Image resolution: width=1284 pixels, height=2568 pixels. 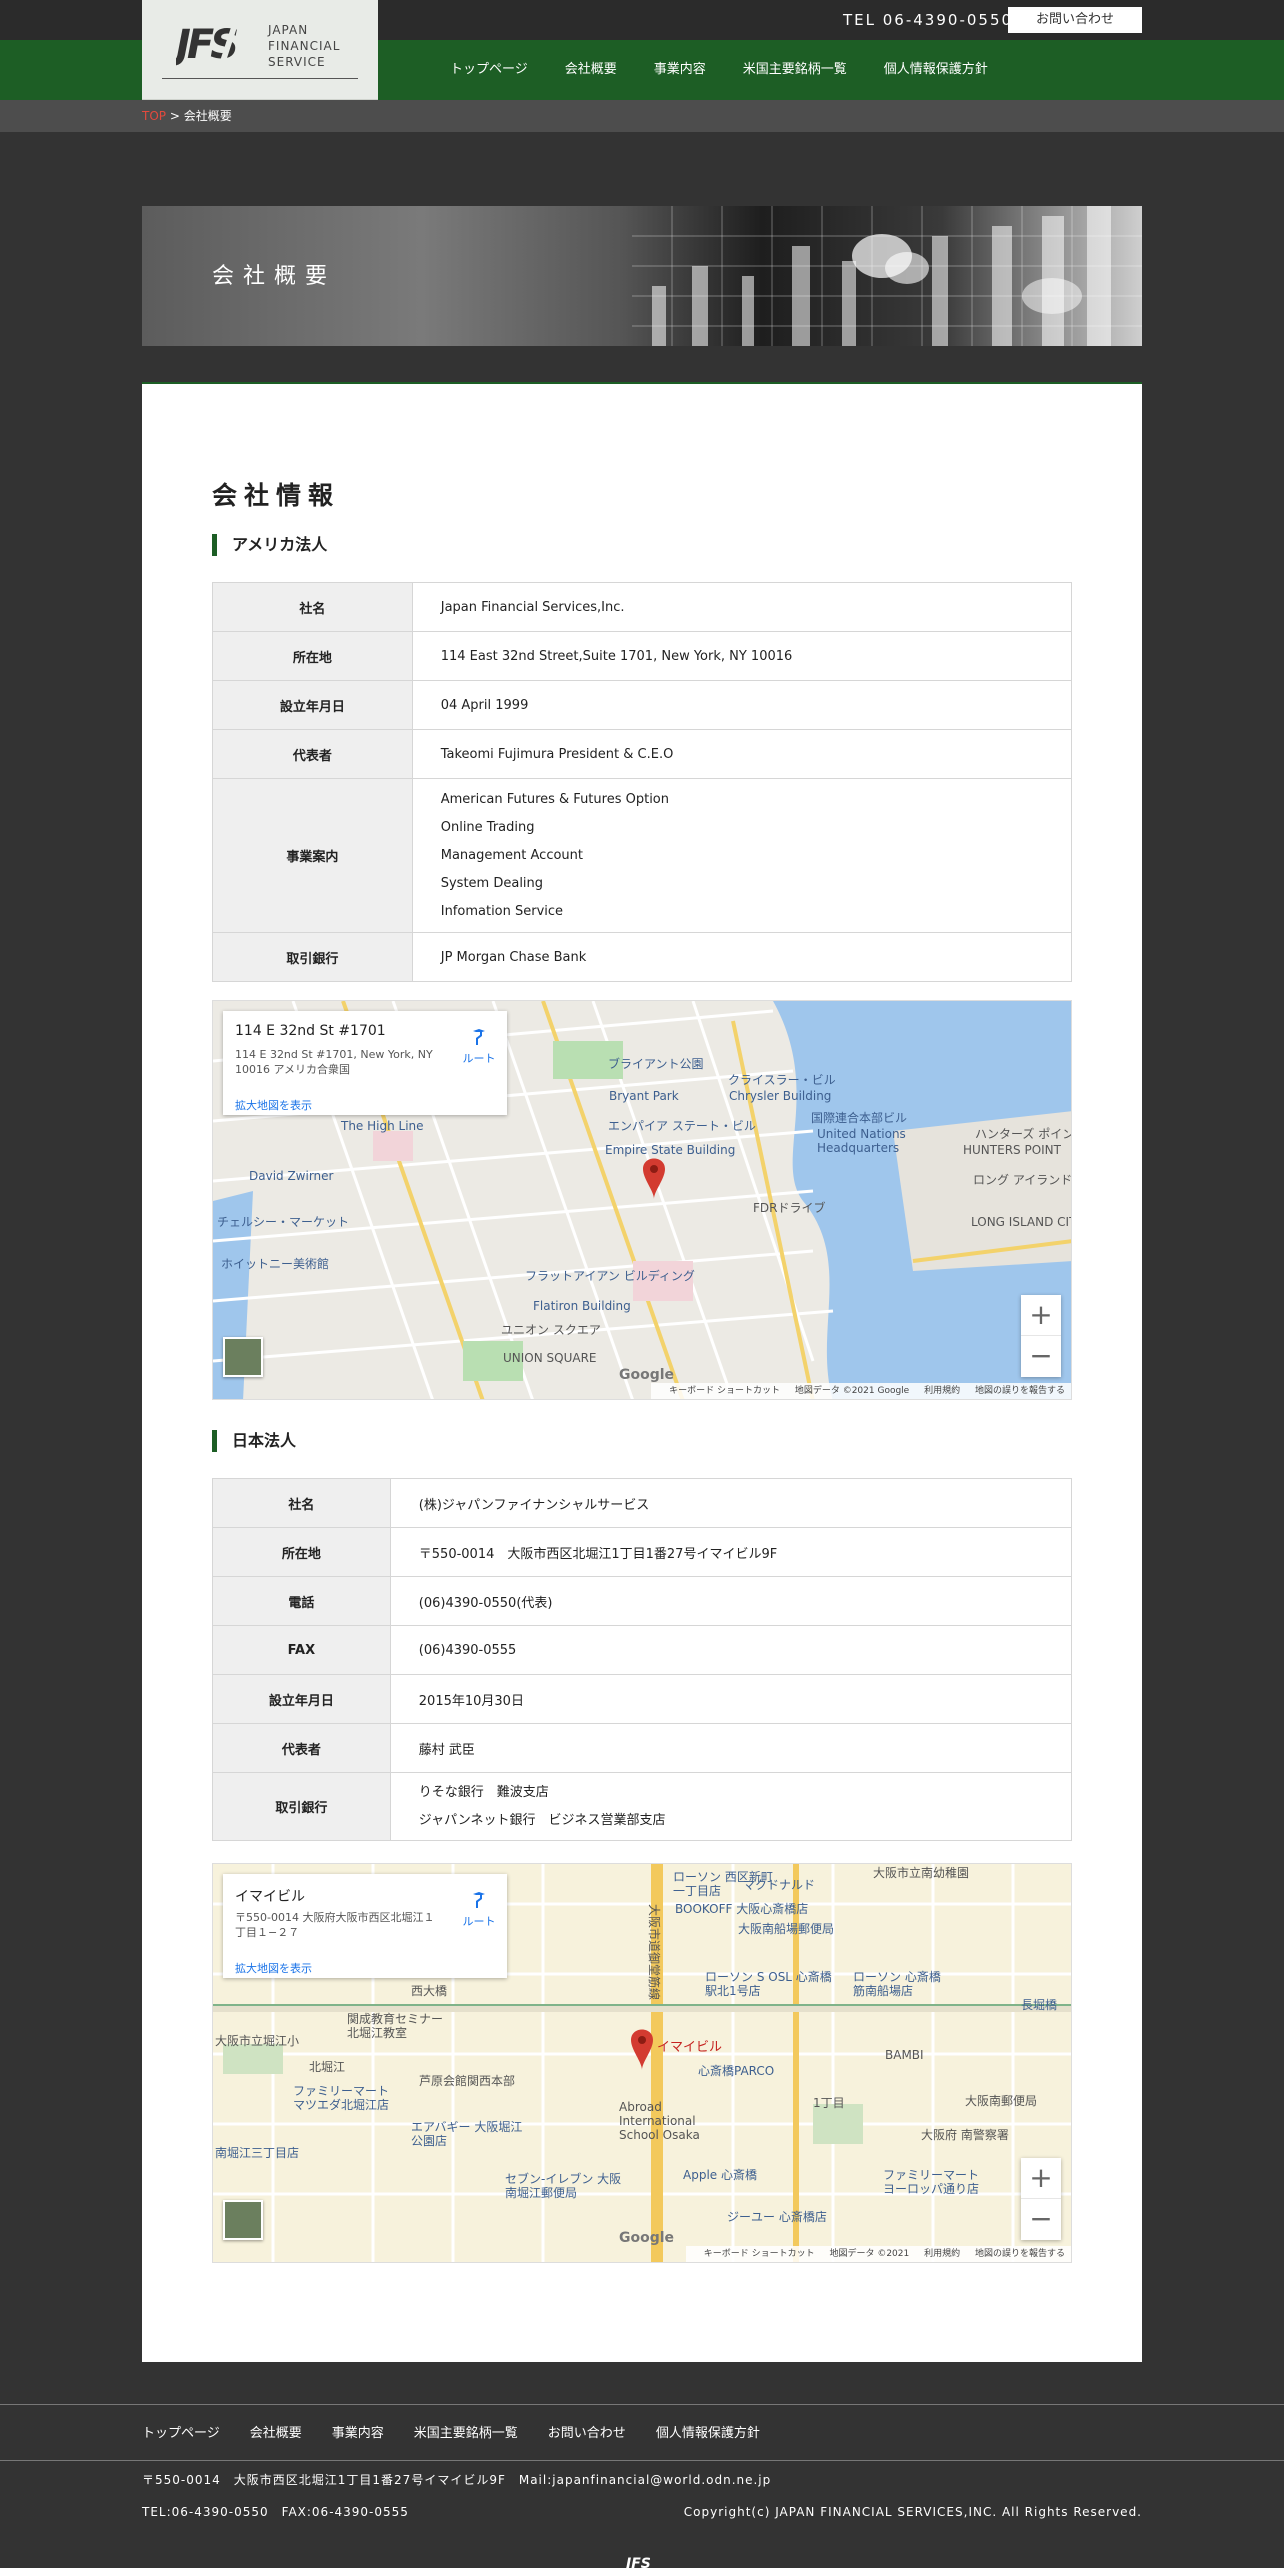 I want to click on table-row: 代表者 藤村 武臣, so click(x=642, y=1748).